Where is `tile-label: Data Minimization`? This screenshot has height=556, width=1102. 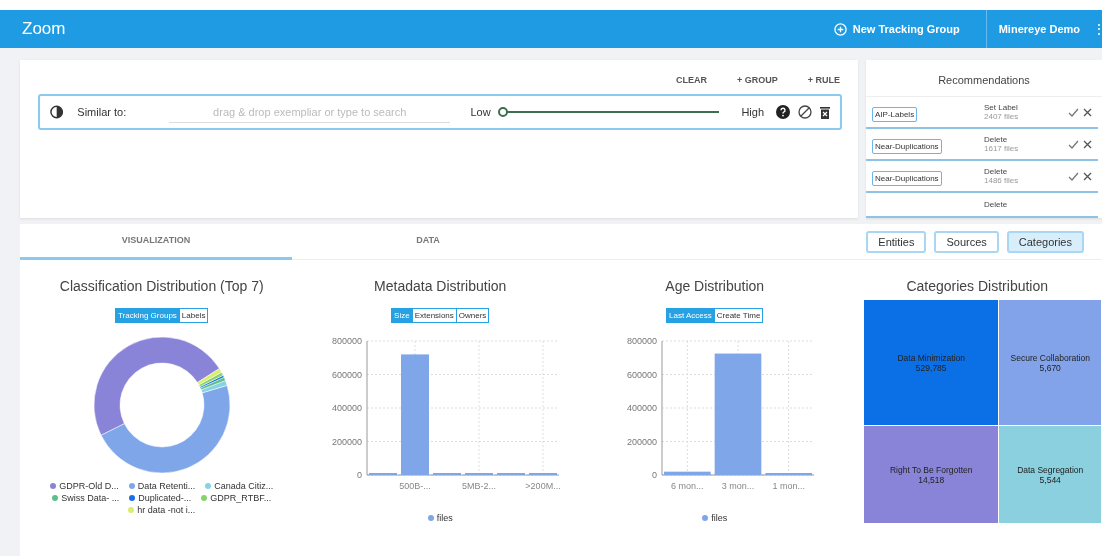 tile-label: Data Minimization is located at coordinates (931, 357).